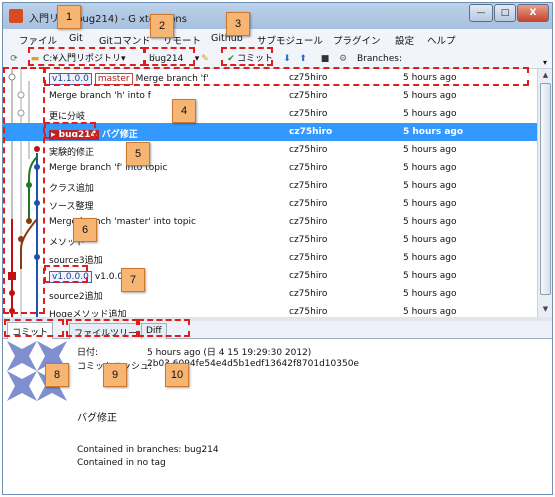 Image resolution: width=555 pixels, height=497 pixels. I want to click on annotation-box-tab-diff, so click(164, 328).